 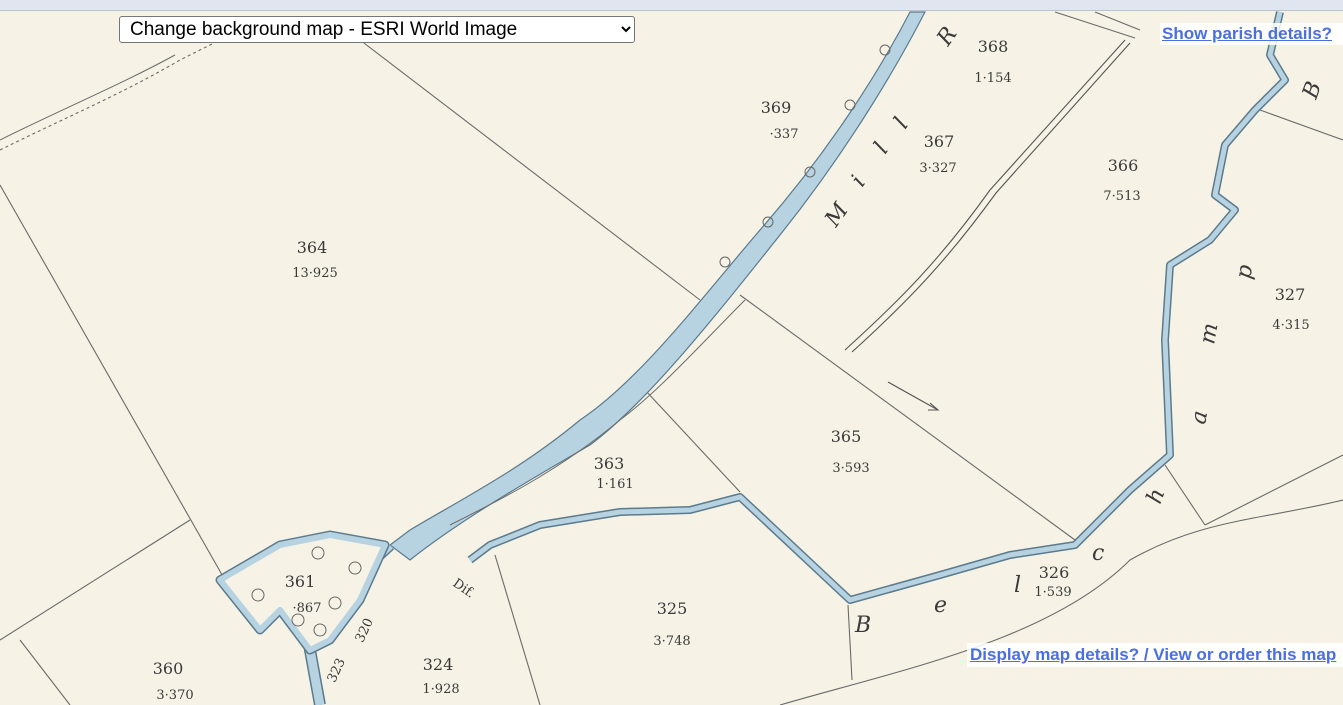 What do you see at coordinates (671, 641) in the screenshot?
I see `parcel-area: 3·748` at bounding box center [671, 641].